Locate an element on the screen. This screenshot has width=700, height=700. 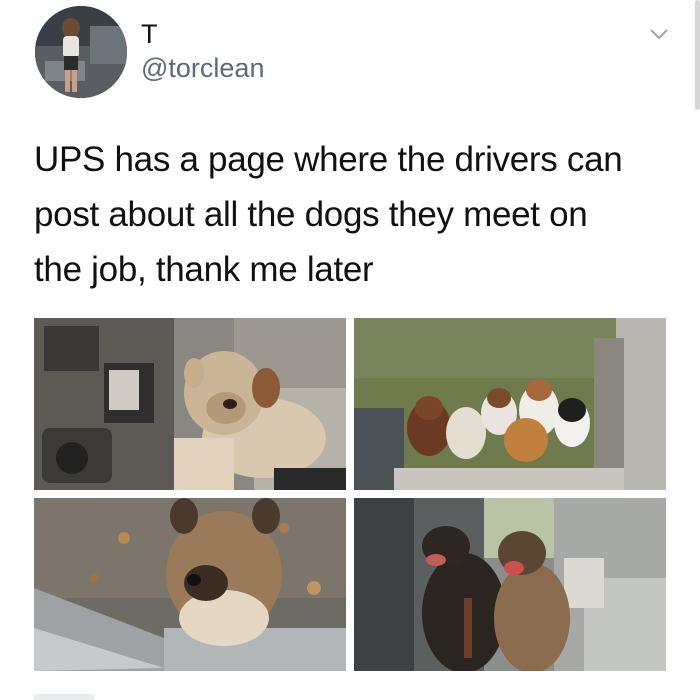
scrollbar is located at coordinates (697, 55).